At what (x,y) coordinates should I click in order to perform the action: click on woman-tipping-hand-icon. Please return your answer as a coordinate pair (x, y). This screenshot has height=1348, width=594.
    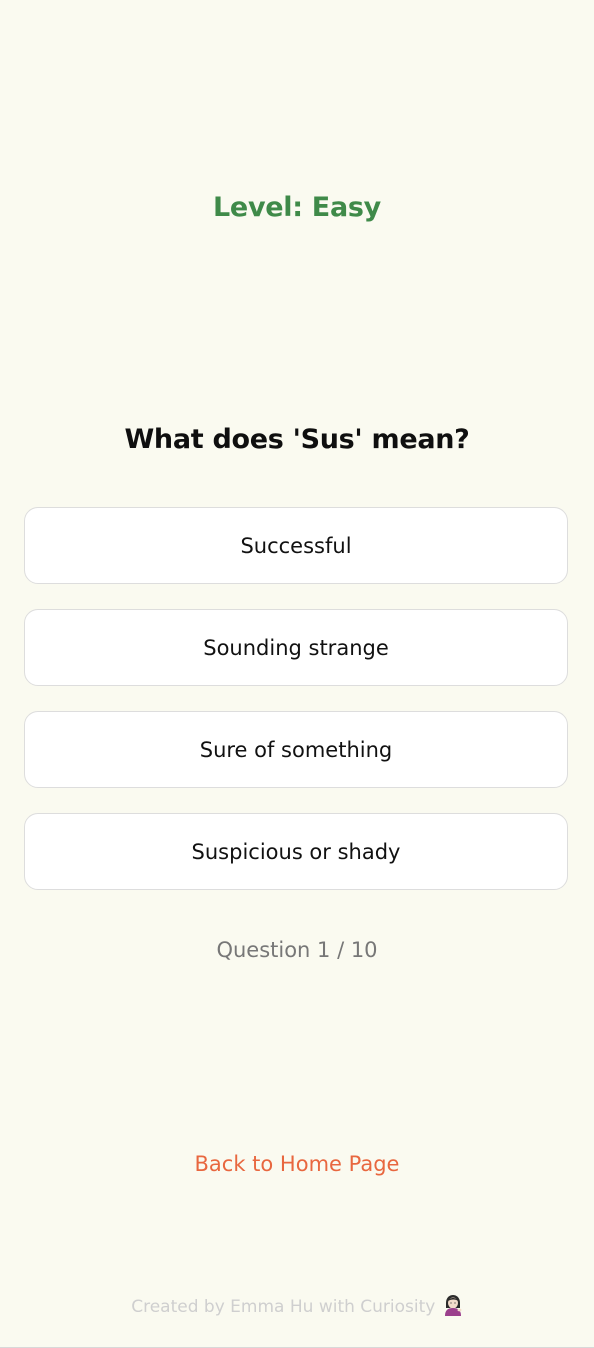
    Looking at the image, I should click on (453, 1305).